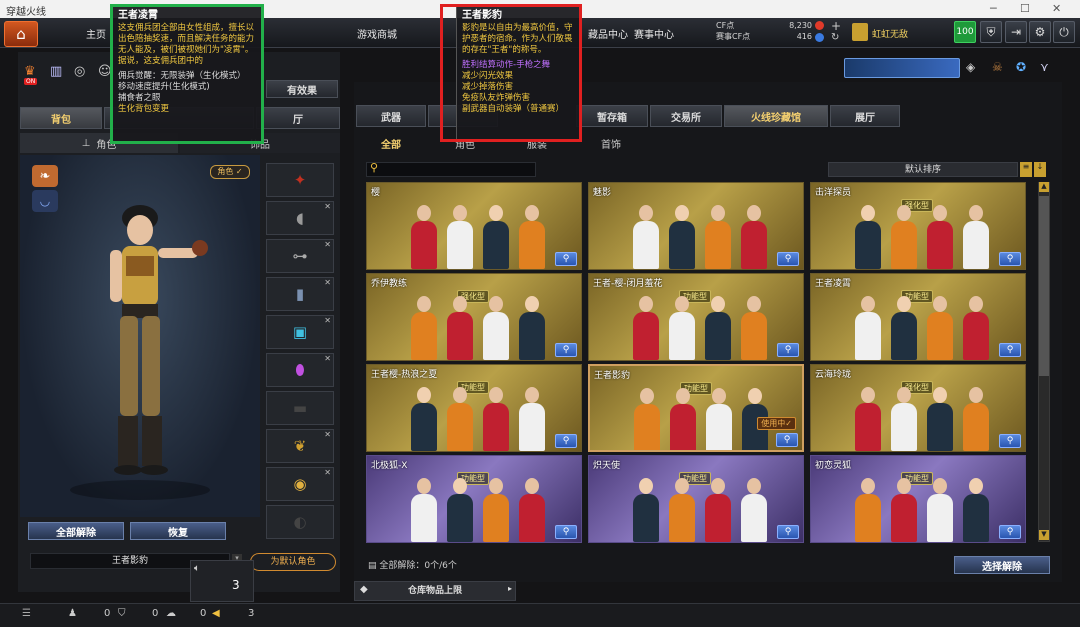  Describe the element at coordinates (45, 176) in the screenshot. I see `dragon-emblem-icon: ❧` at that location.